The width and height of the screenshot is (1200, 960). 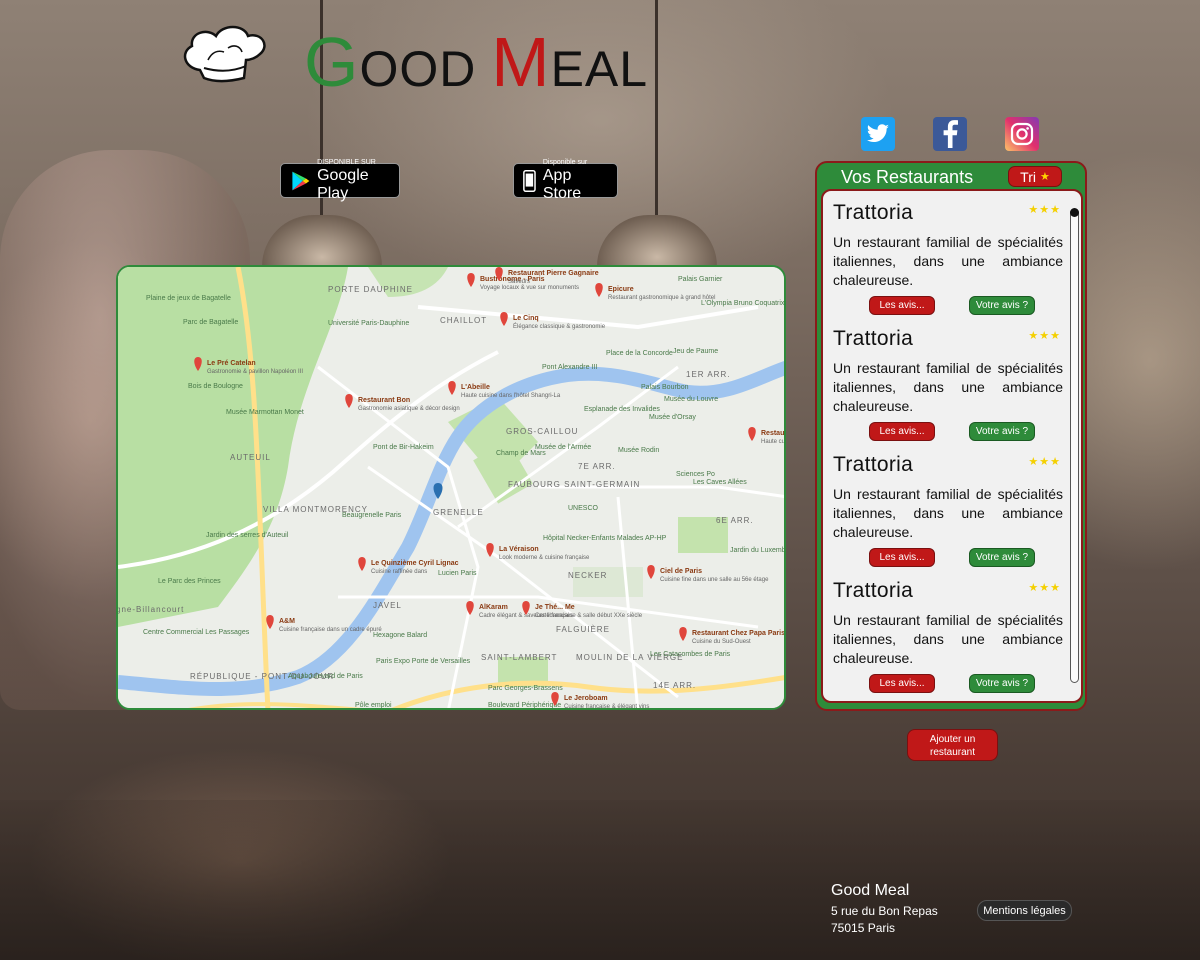 I want to click on map-landmark-label: L'Olympia Bruno Coquatrix, so click(x=743, y=303).